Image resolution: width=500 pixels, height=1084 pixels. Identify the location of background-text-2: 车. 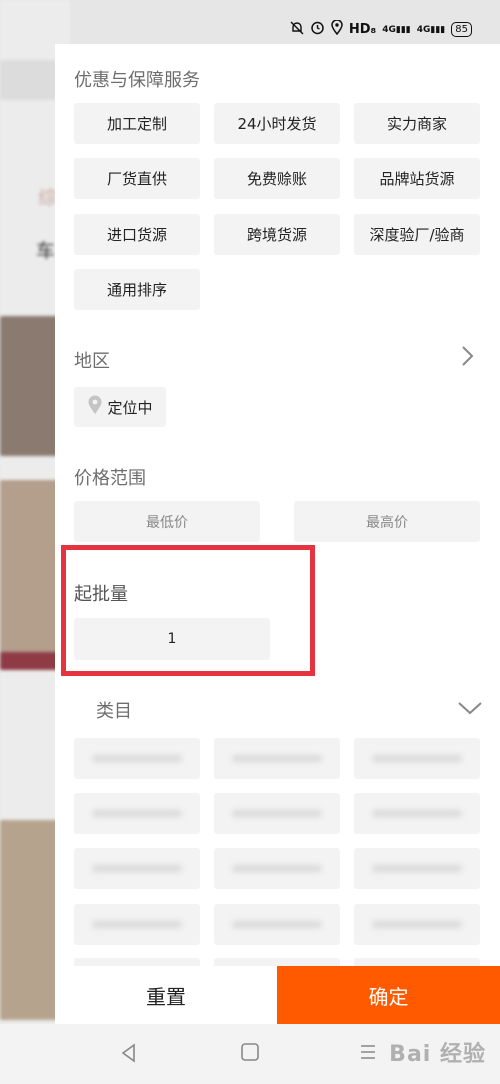
(46, 251).